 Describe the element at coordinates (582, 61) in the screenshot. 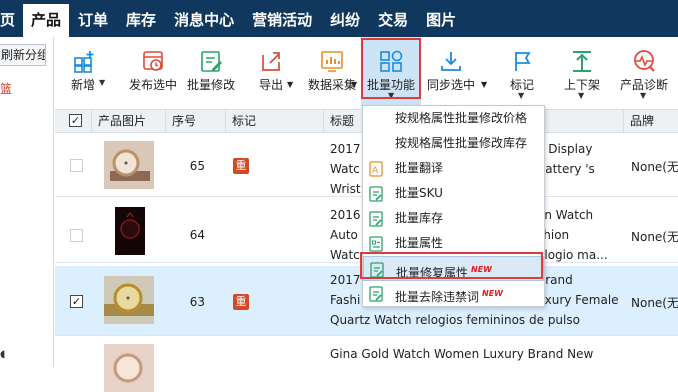

I see `up-down-shelf-icon` at that location.